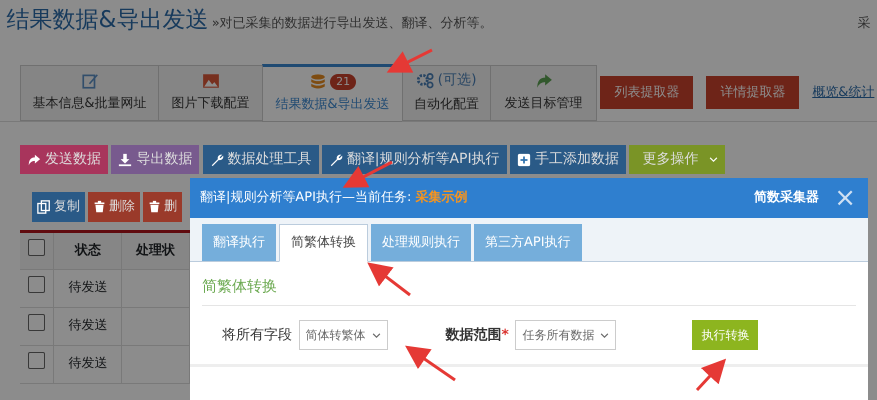  Describe the element at coordinates (864, 24) in the screenshot. I see `header-edge-text: 采` at that location.